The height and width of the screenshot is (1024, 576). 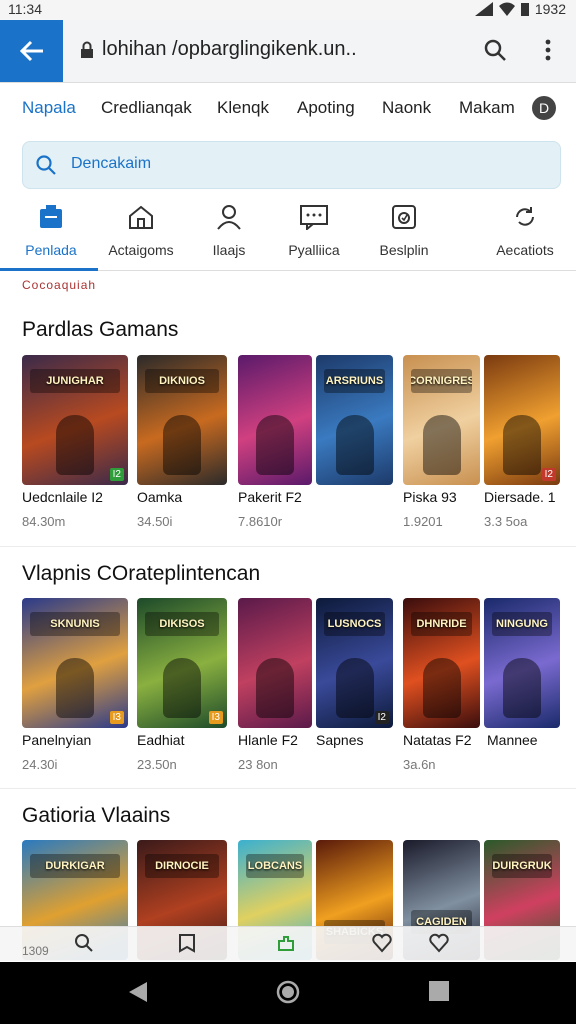 What do you see at coordinates (354, 381) in the screenshot?
I see `cover-logo: ARSRIUNS` at bounding box center [354, 381].